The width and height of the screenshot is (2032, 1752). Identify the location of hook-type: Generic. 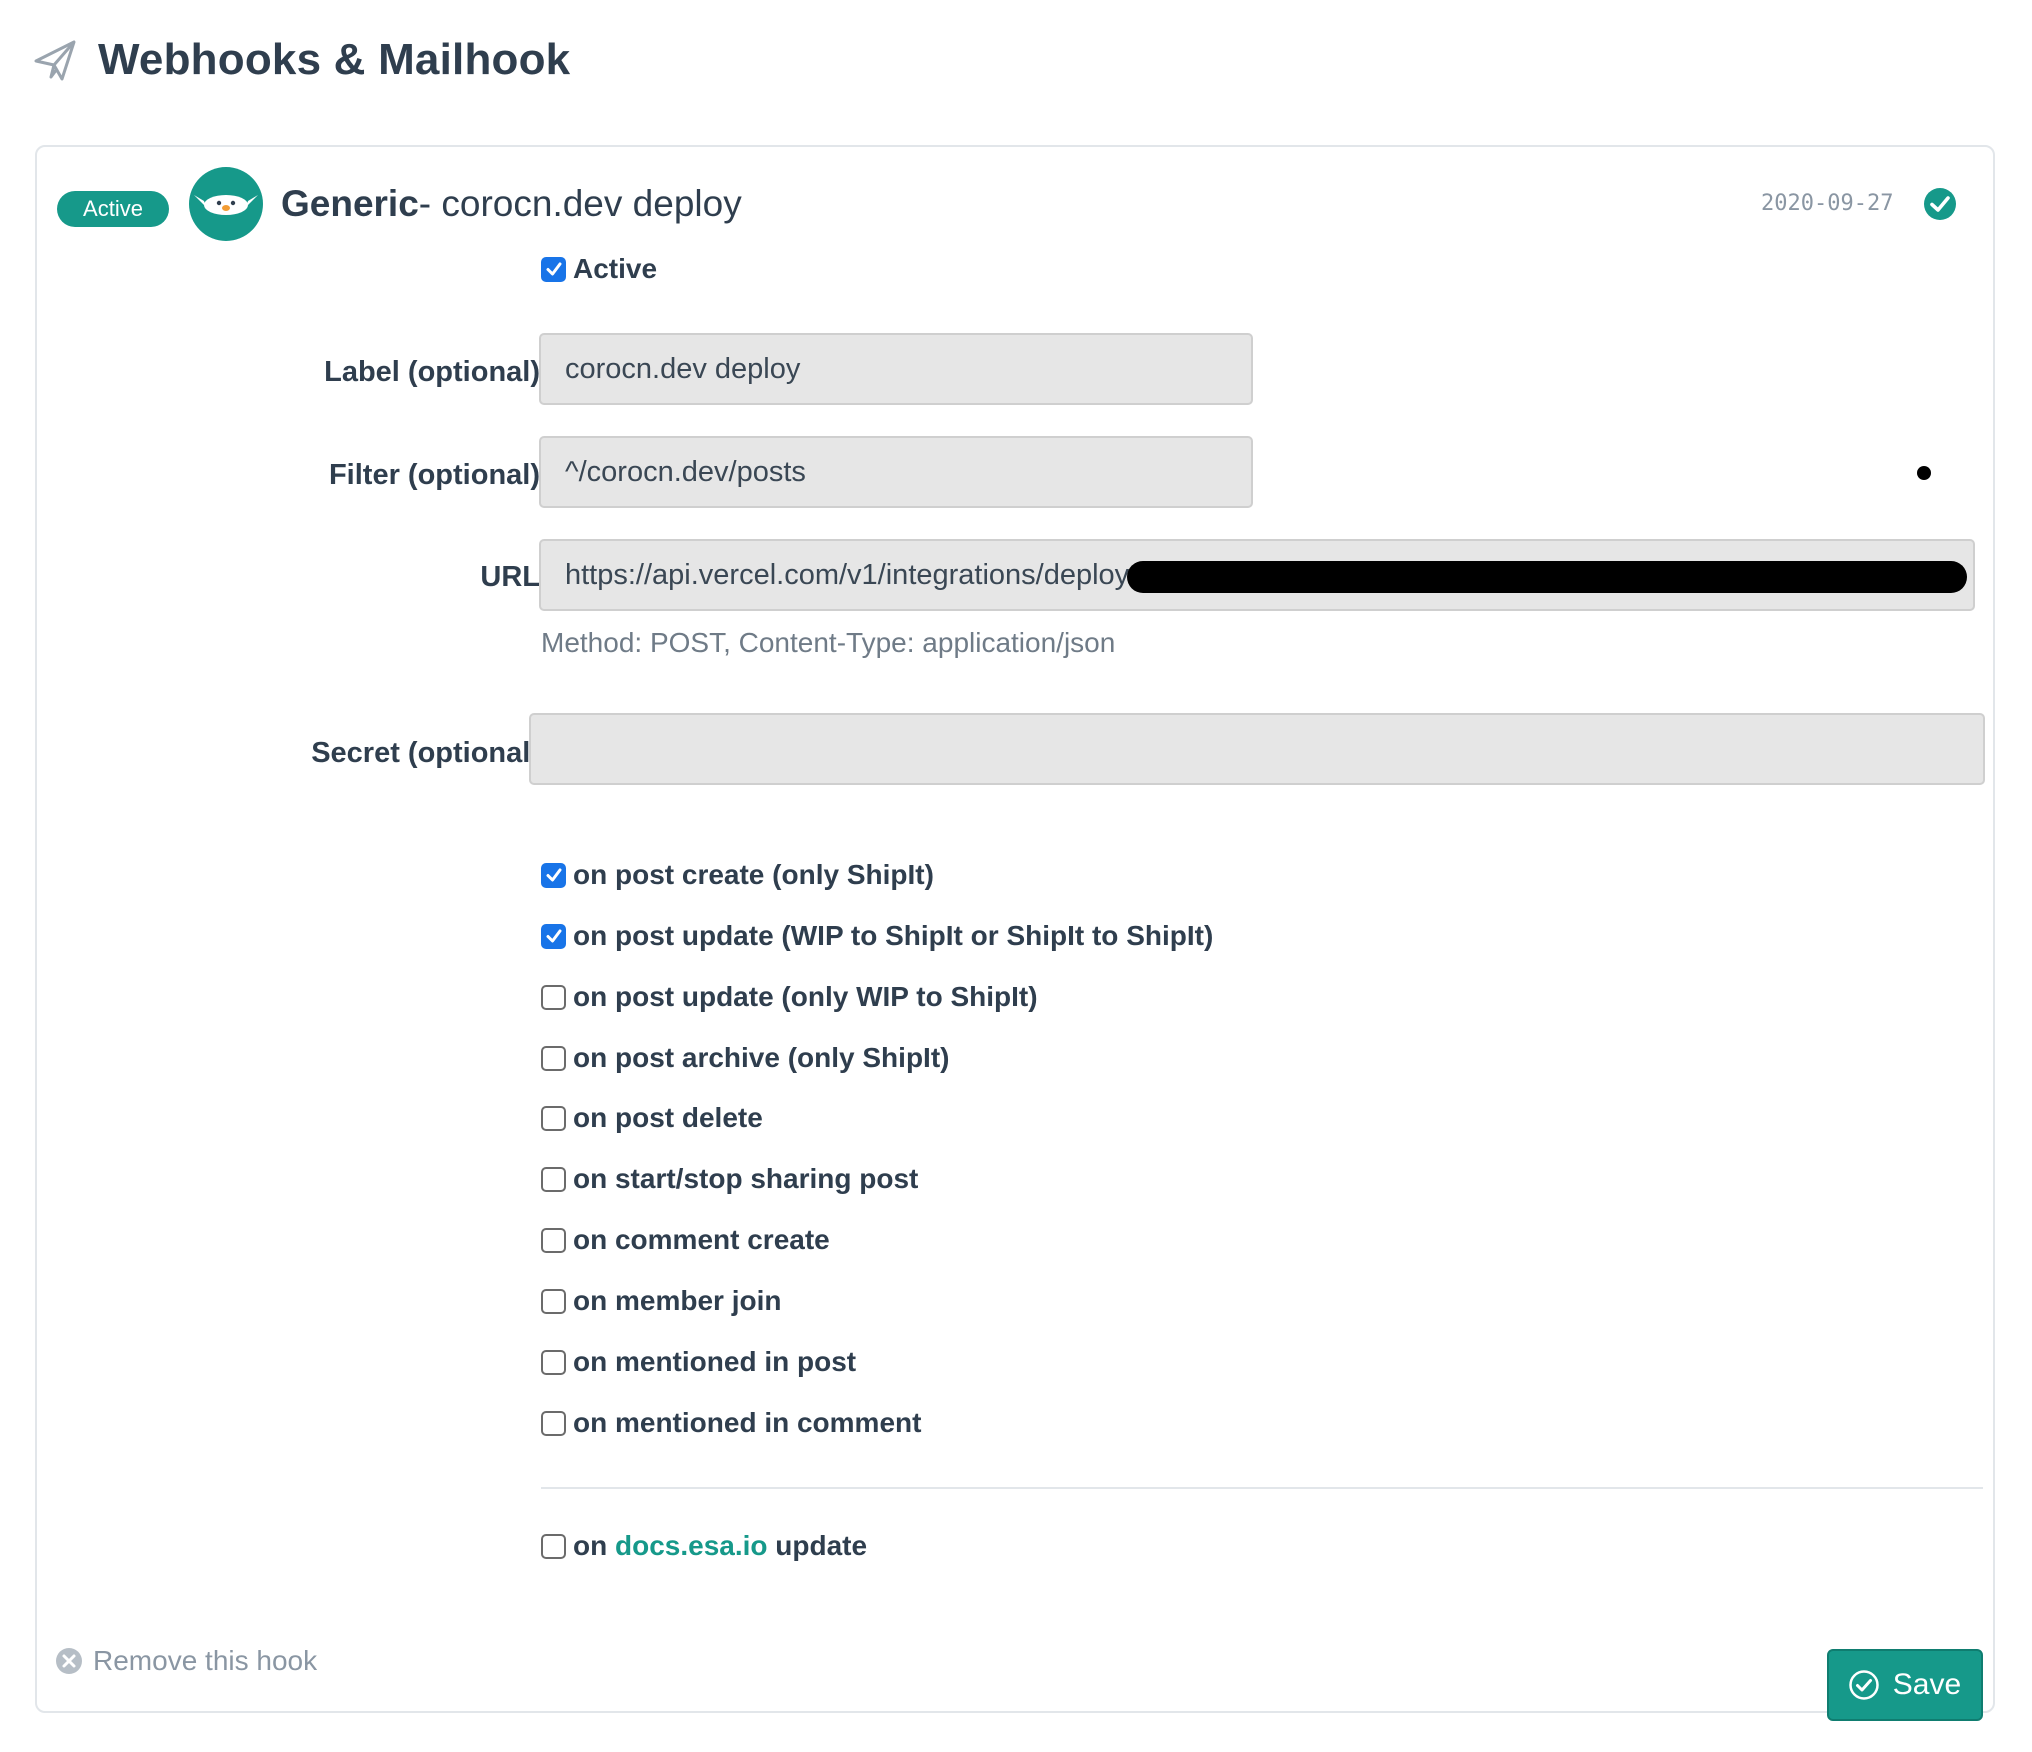
(350, 203).